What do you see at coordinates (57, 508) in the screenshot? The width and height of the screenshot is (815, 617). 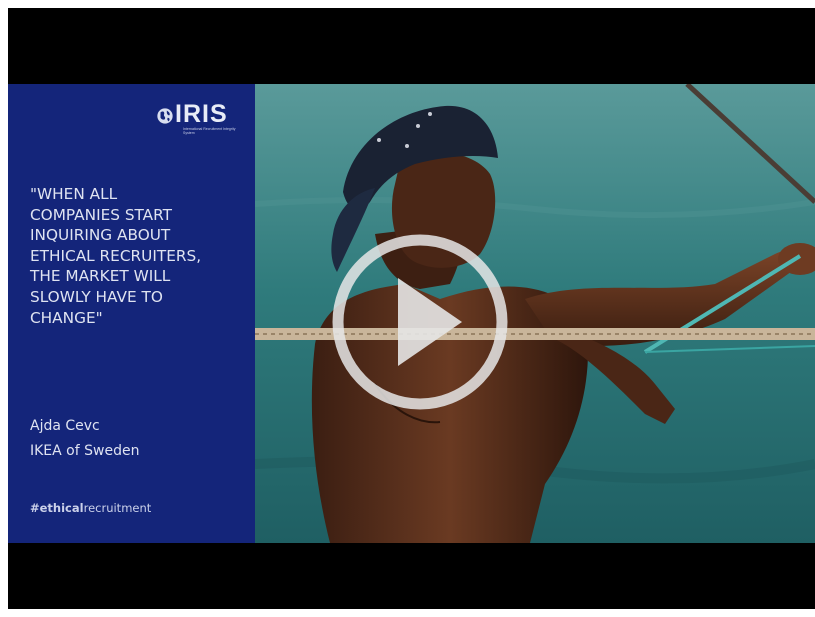 I see `hashtag-bold: #ethical` at bounding box center [57, 508].